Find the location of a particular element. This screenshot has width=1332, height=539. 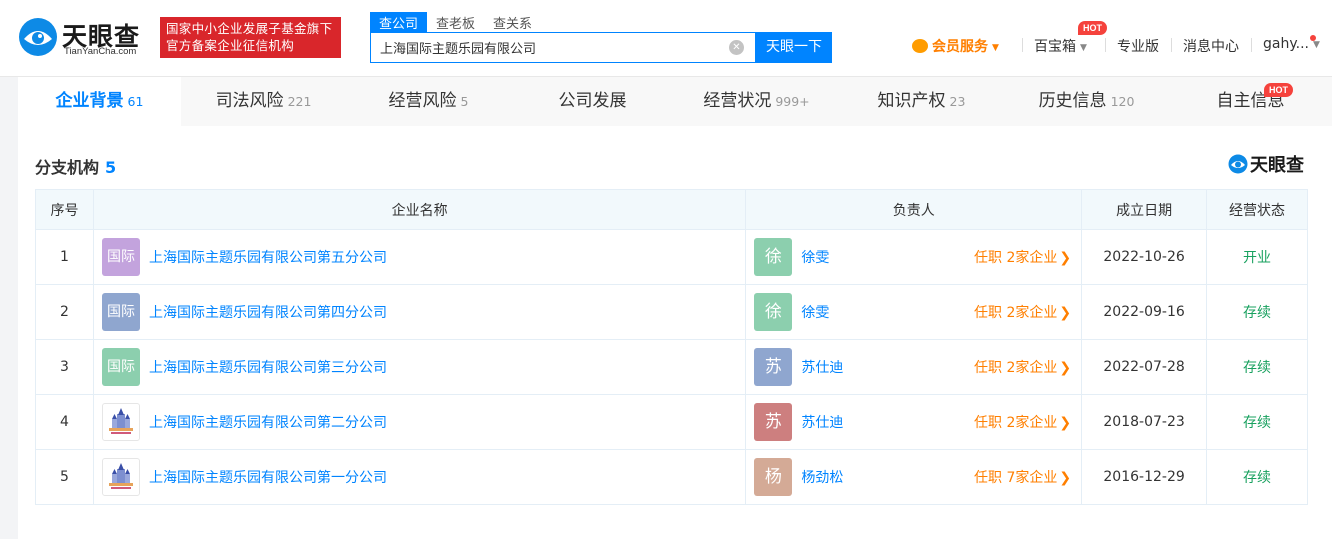

banner-line-2: 官方备案企业征信机构 is located at coordinates (230, 45).